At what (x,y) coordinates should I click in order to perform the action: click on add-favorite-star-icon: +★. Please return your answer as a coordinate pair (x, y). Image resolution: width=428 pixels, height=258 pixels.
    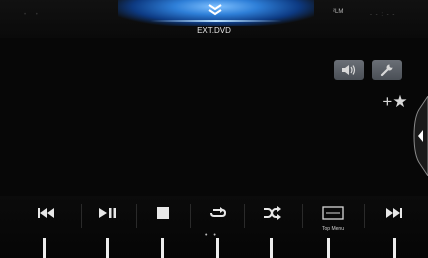
    Looking at the image, I should click on (395, 102).